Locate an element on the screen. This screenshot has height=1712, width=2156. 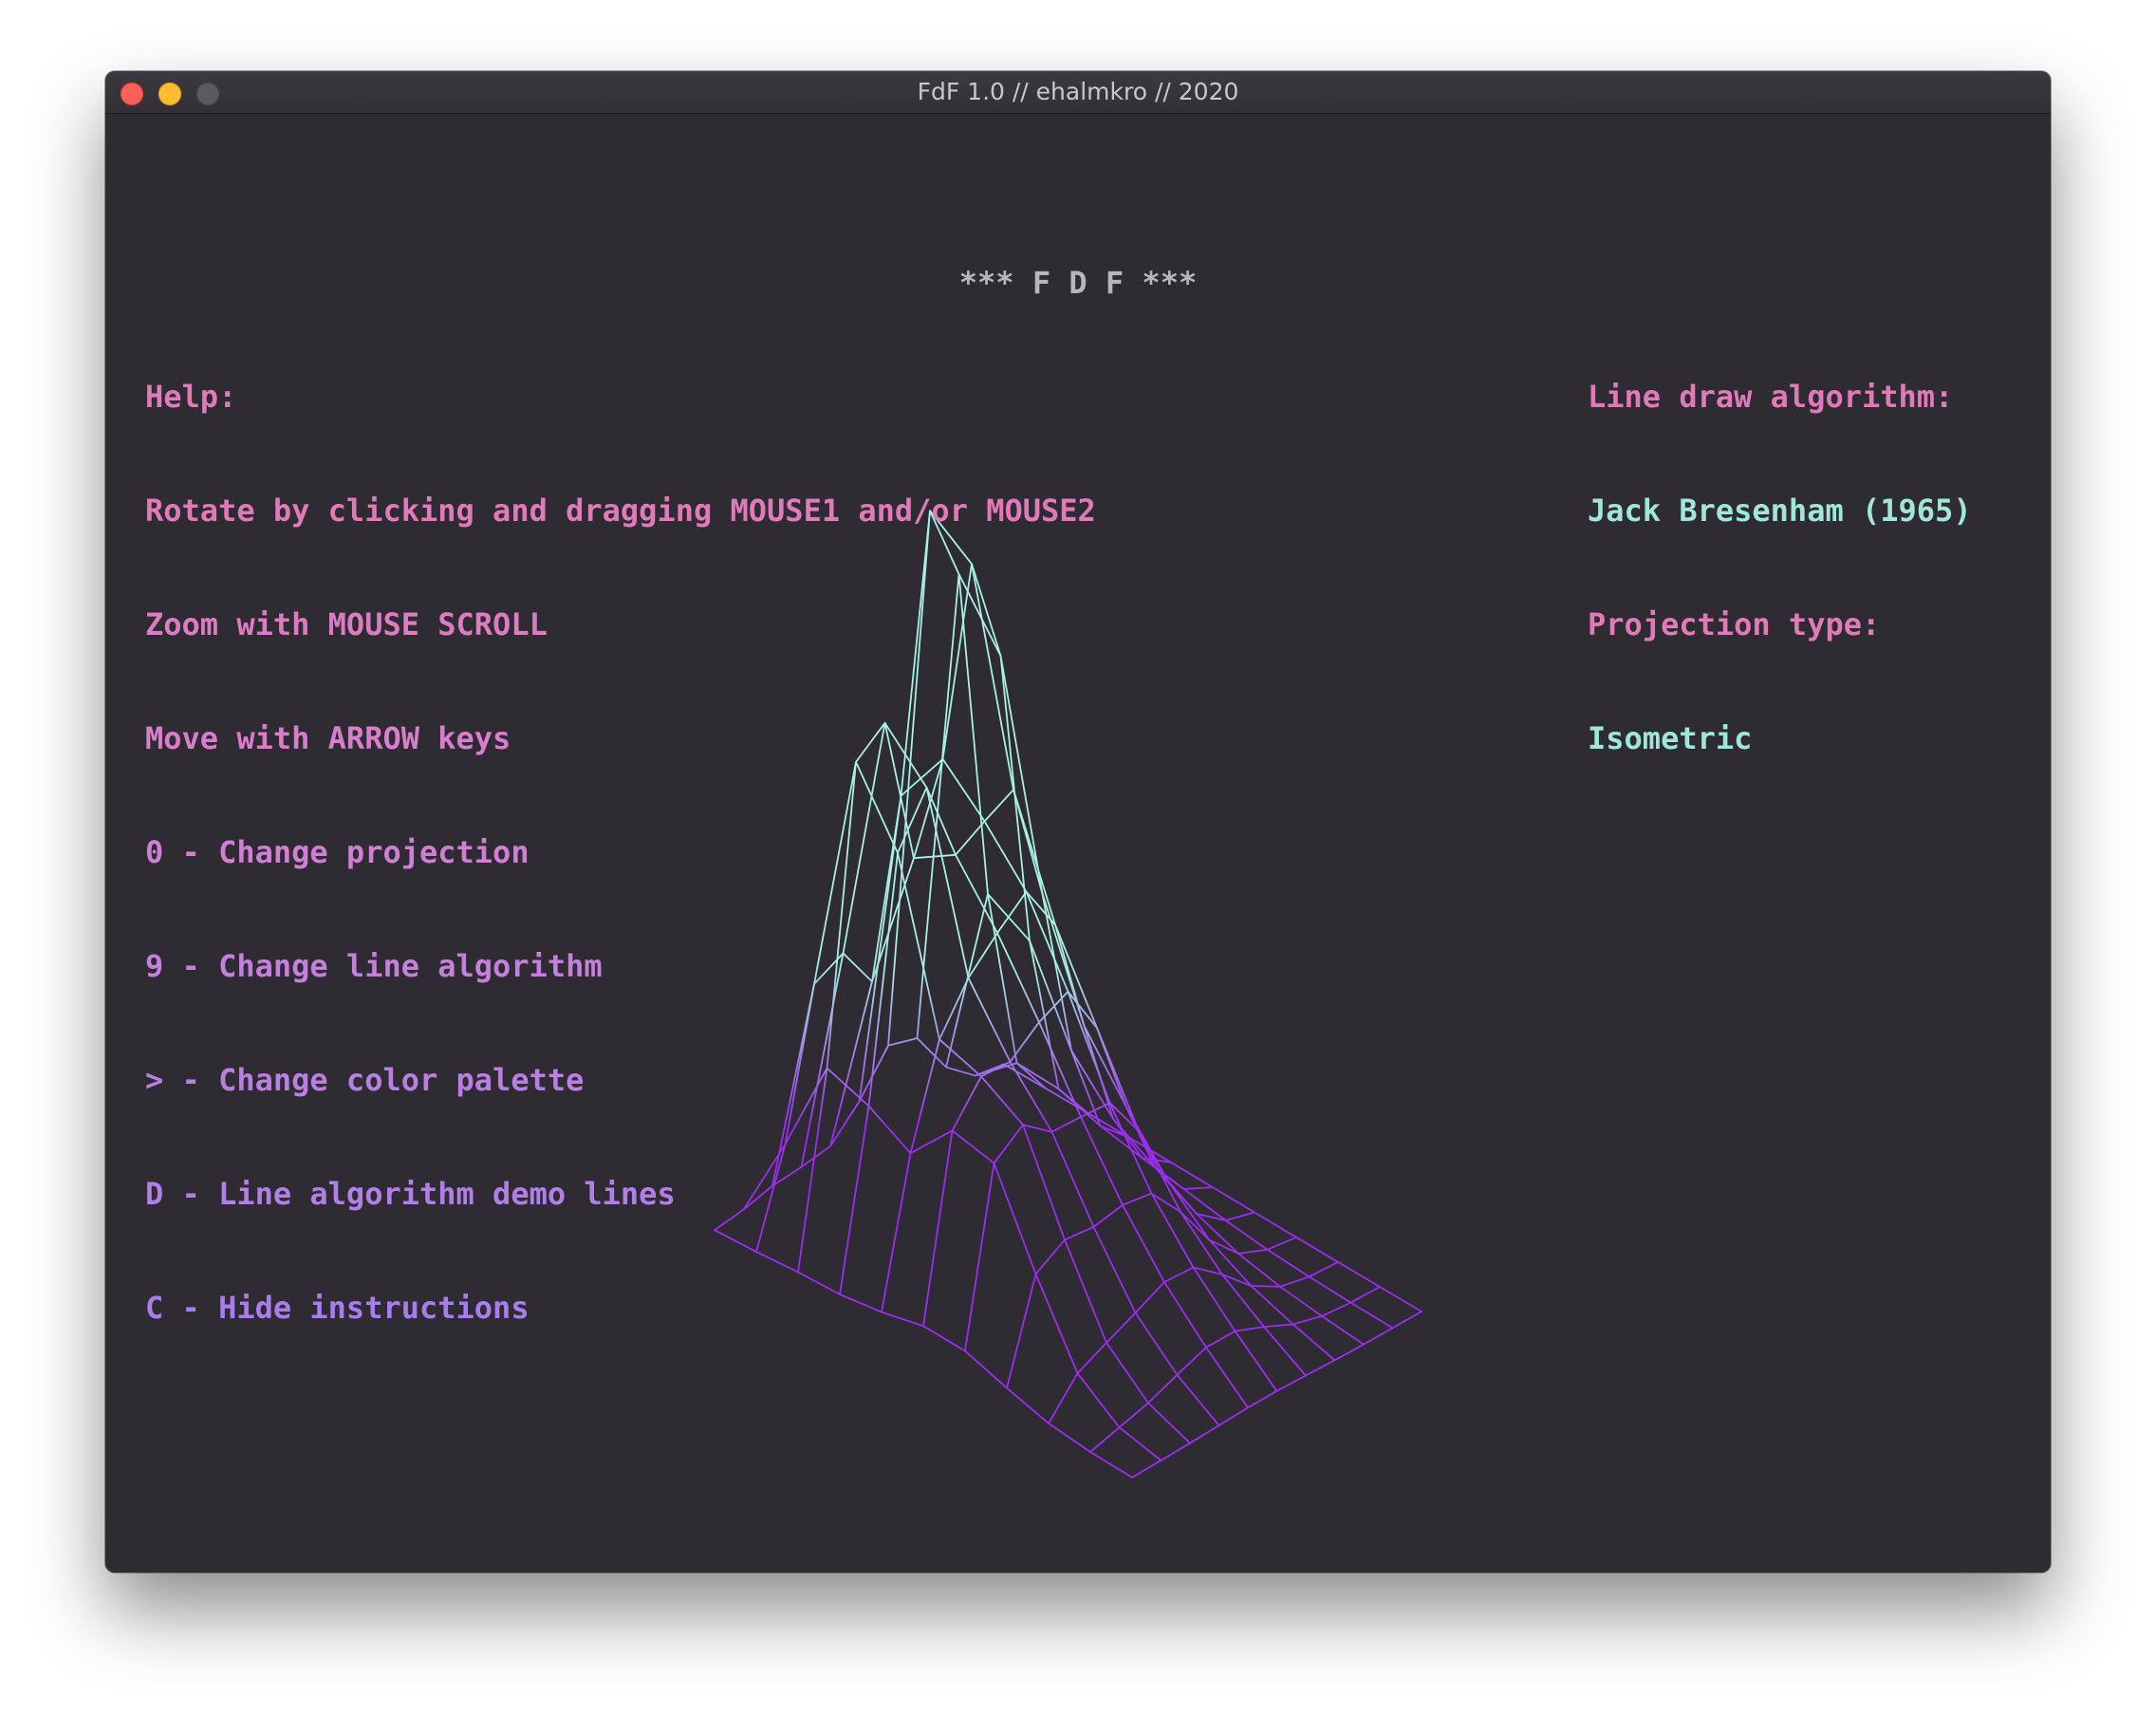
help-line-move: Move with ARROW keys is located at coordinates (328, 738).